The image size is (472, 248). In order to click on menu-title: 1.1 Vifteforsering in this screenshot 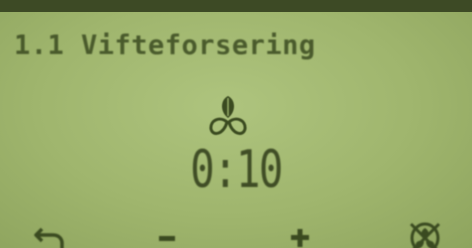, I will do `click(165, 45)`.